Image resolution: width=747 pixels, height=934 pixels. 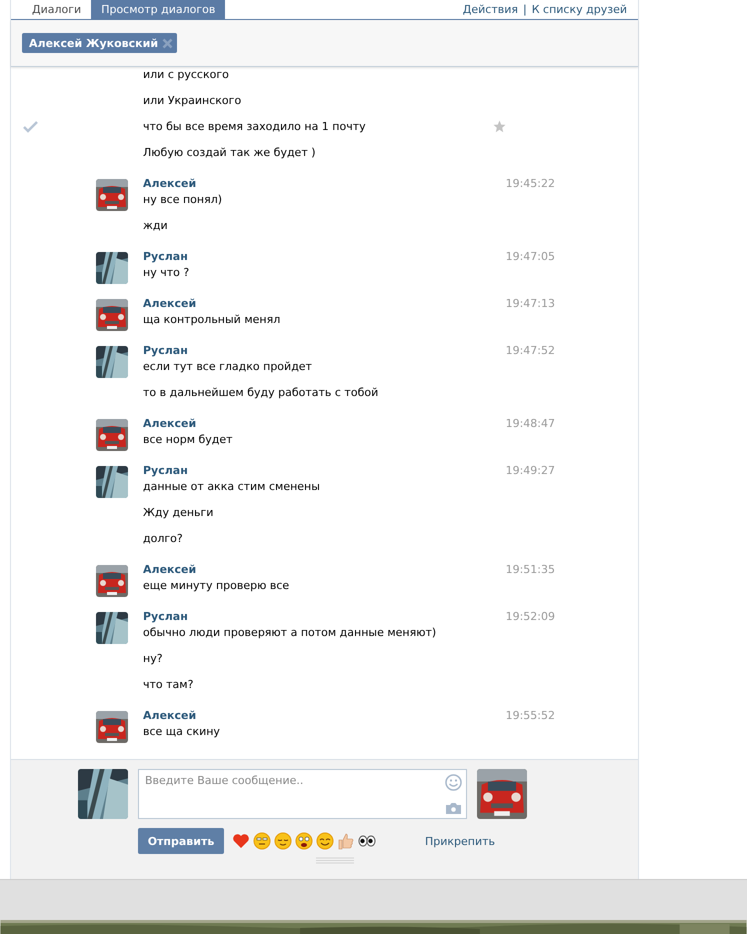 I want to click on send-button: Отправить, so click(x=181, y=841).